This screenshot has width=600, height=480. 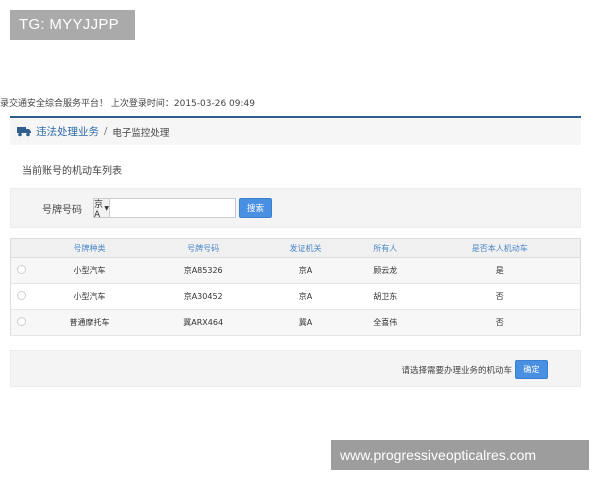 What do you see at coordinates (295, 208) in the screenshot?
I see `search-panel: 号牌号码 京A ▼ 搜索` at bounding box center [295, 208].